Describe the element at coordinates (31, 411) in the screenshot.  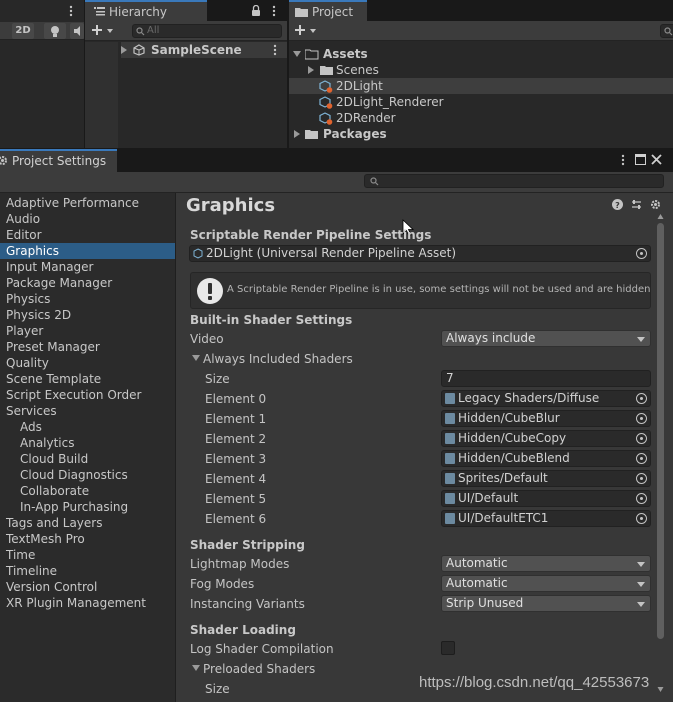
I see `sidebar-item-label: Services` at that location.